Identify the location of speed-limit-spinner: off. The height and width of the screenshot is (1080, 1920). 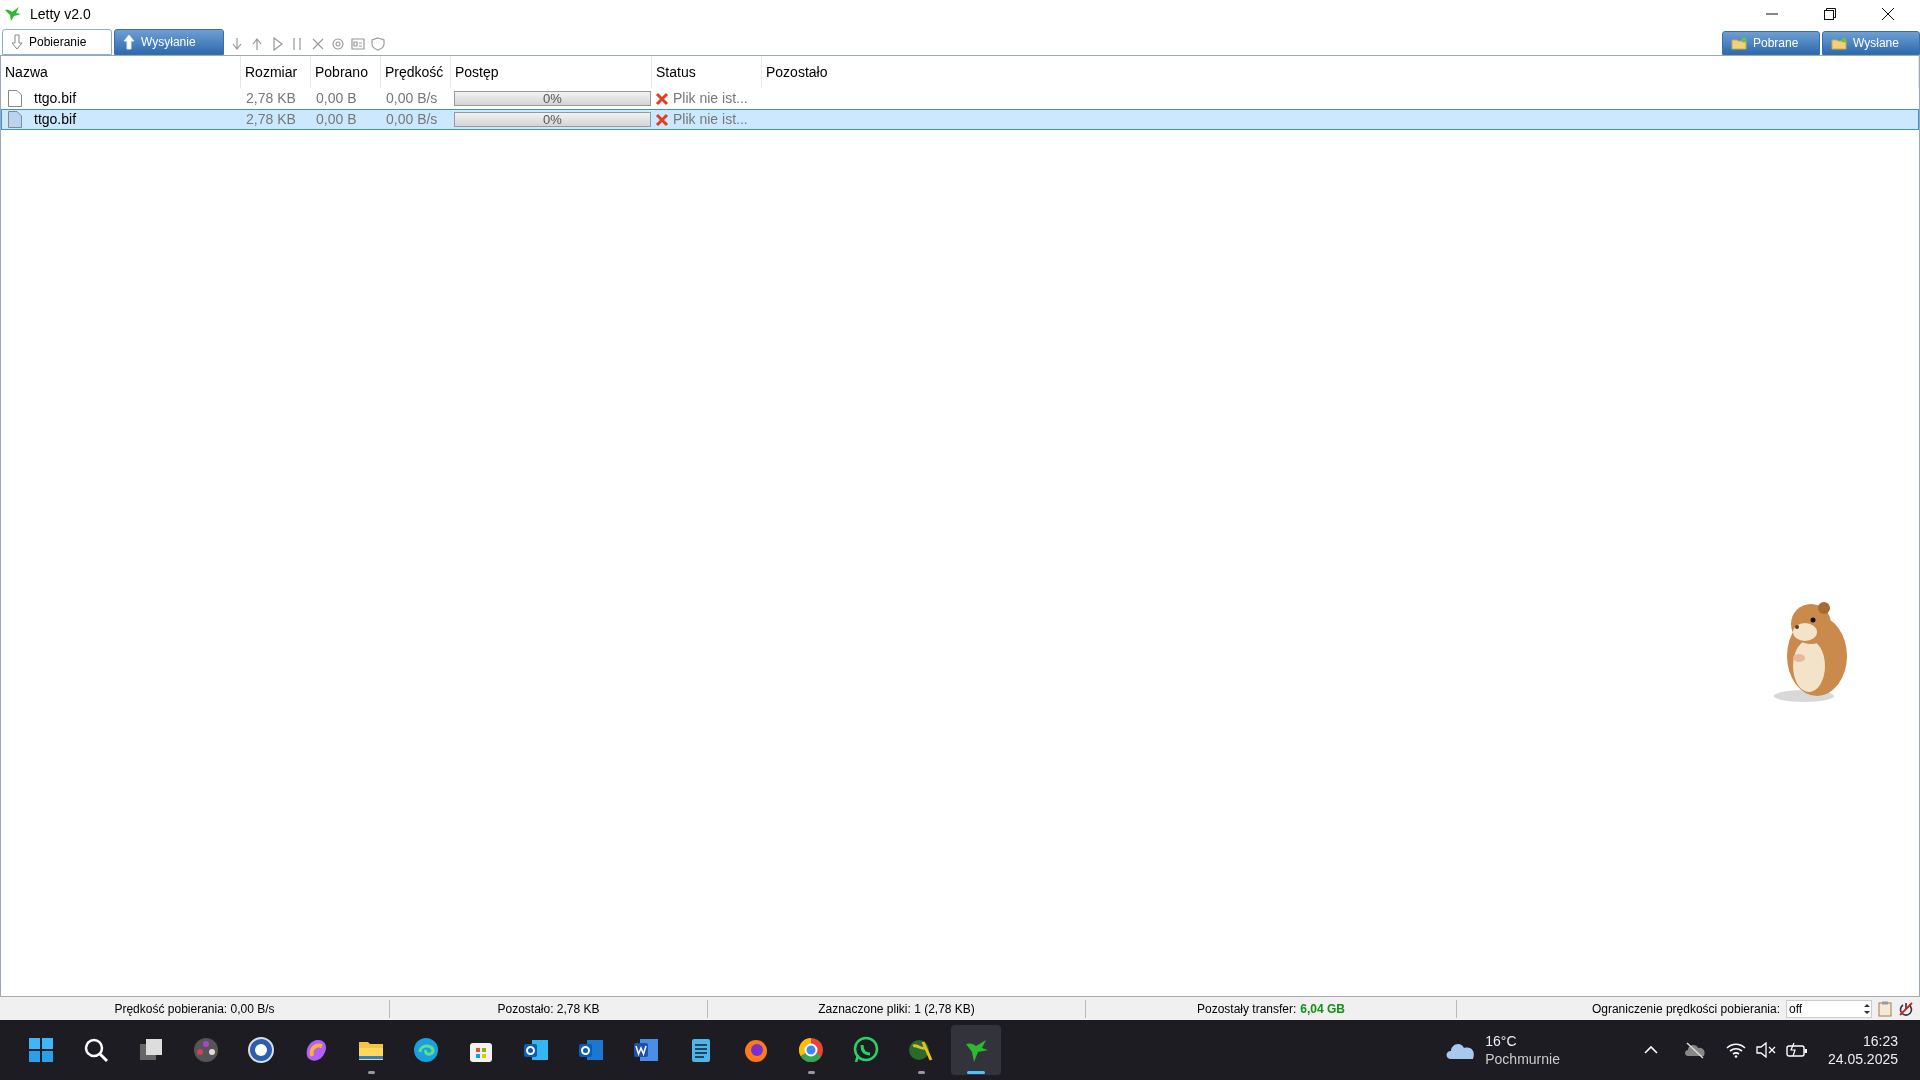
(1829, 1008).